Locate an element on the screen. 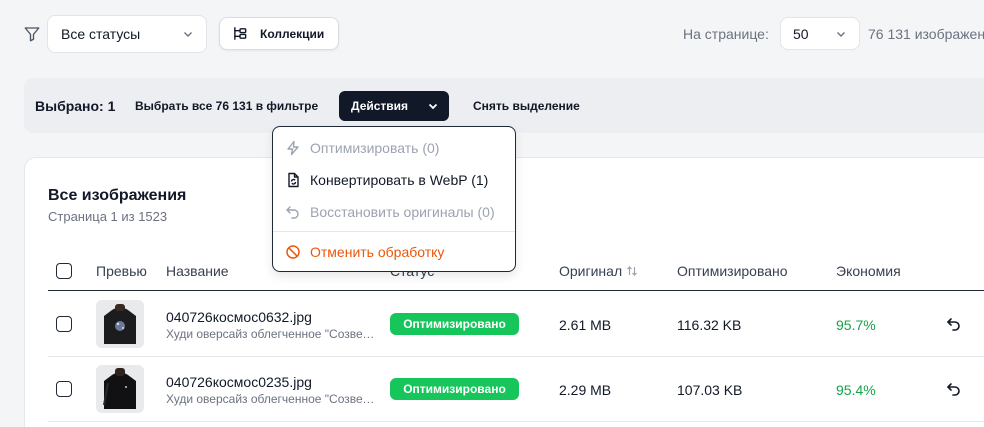 This screenshot has height=427, width=984. menu-item-label: Конвертировать в WebP (1) is located at coordinates (399, 180).